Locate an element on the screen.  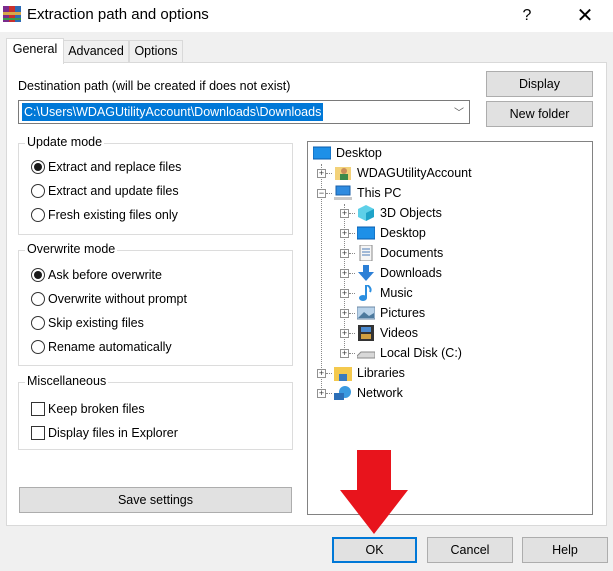
tree-node-videos: + Videos is located at coordinates (379, 333).